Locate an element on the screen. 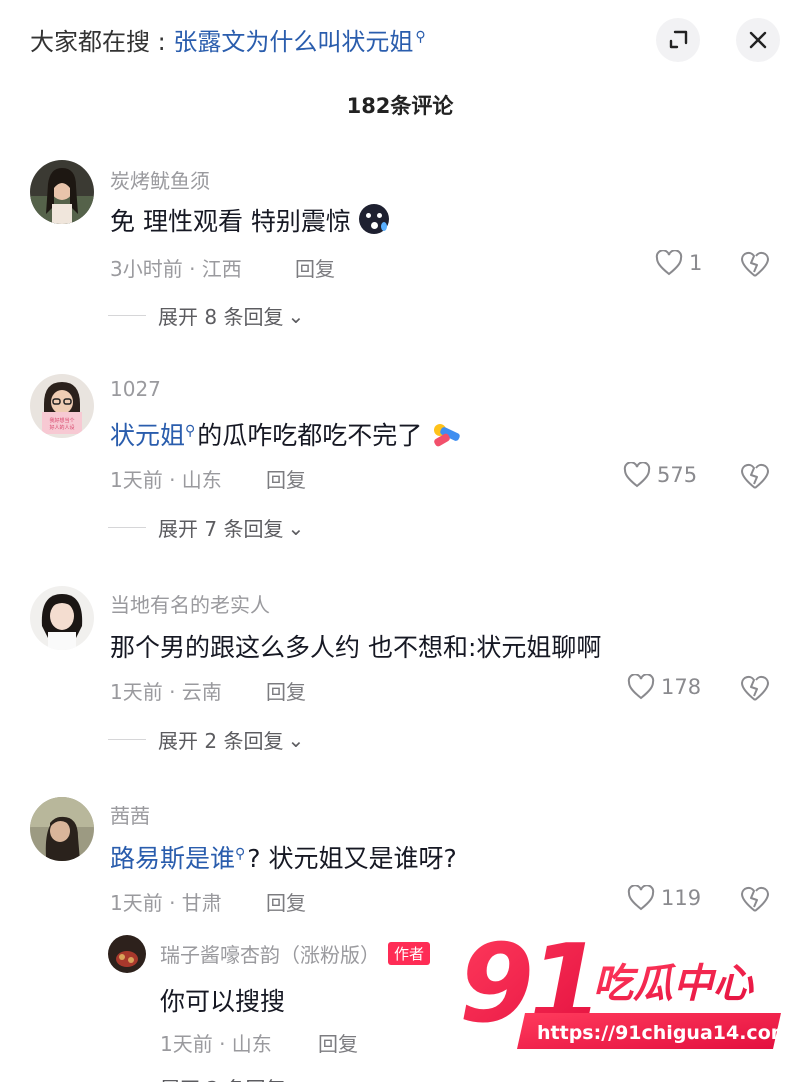 The image size is (800, 1082). comment-text: 状元姐⚲的瓜咋吃都吃不完了 is located at coordinates (287, 434).